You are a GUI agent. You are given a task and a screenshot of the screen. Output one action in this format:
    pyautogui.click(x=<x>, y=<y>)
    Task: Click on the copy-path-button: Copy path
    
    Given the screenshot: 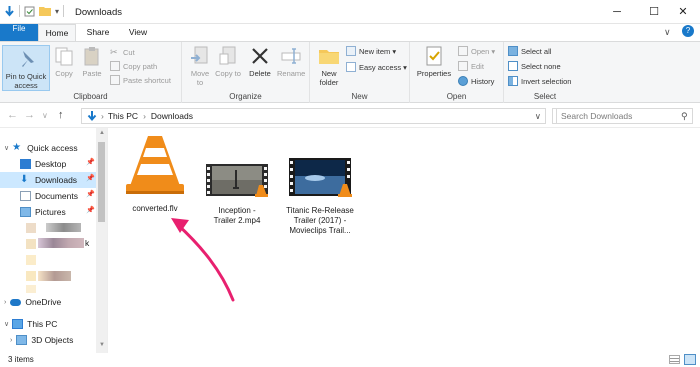 What is the action you would take?
    pyautogui.click(x=133, y=66)
    